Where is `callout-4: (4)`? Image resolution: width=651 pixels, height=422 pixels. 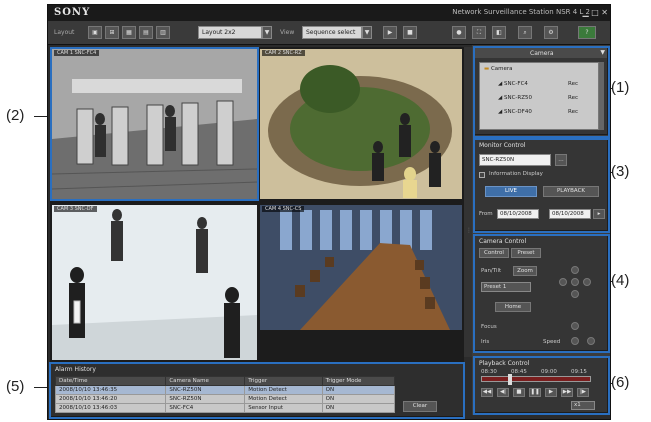
callout-4: (4) is located at coordinates (620, 280).